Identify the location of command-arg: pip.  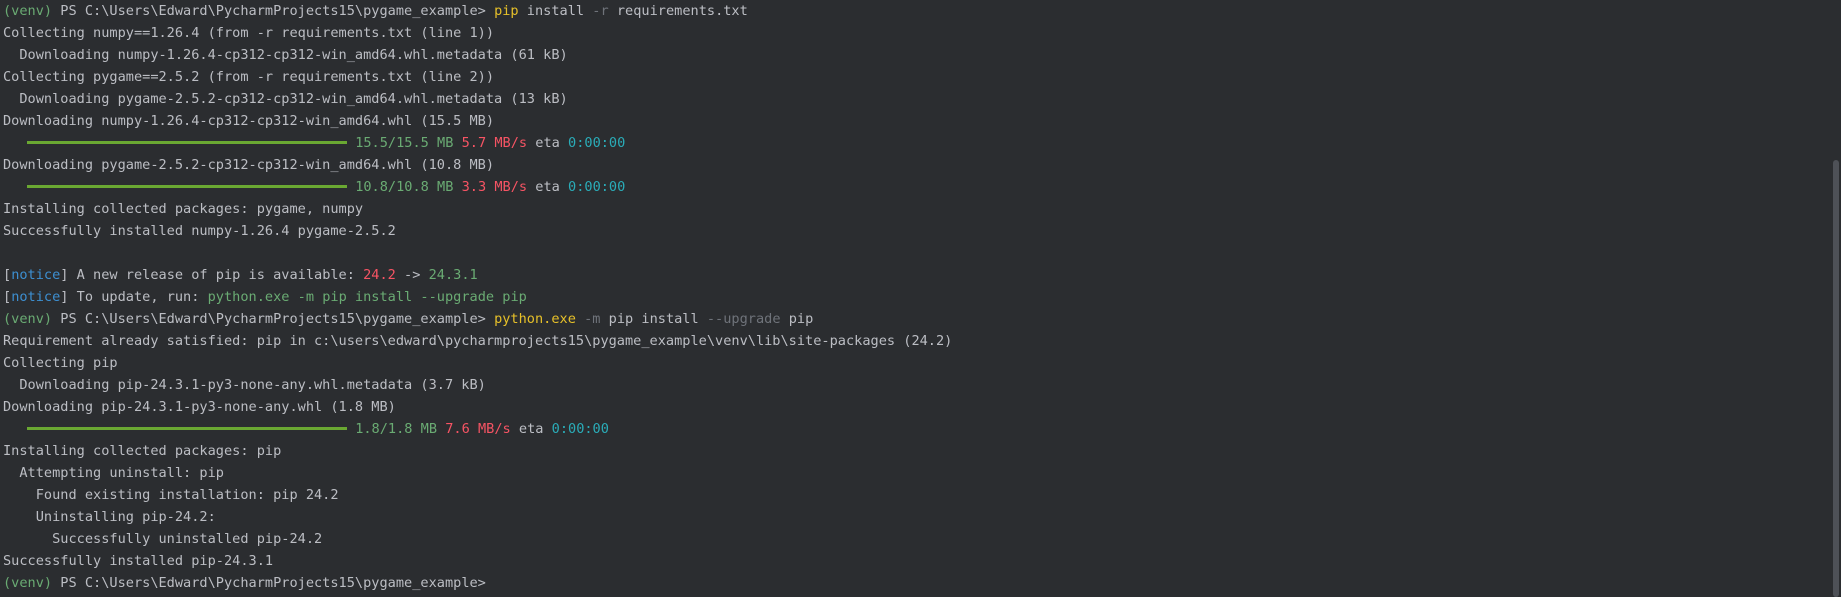
(797, 319).